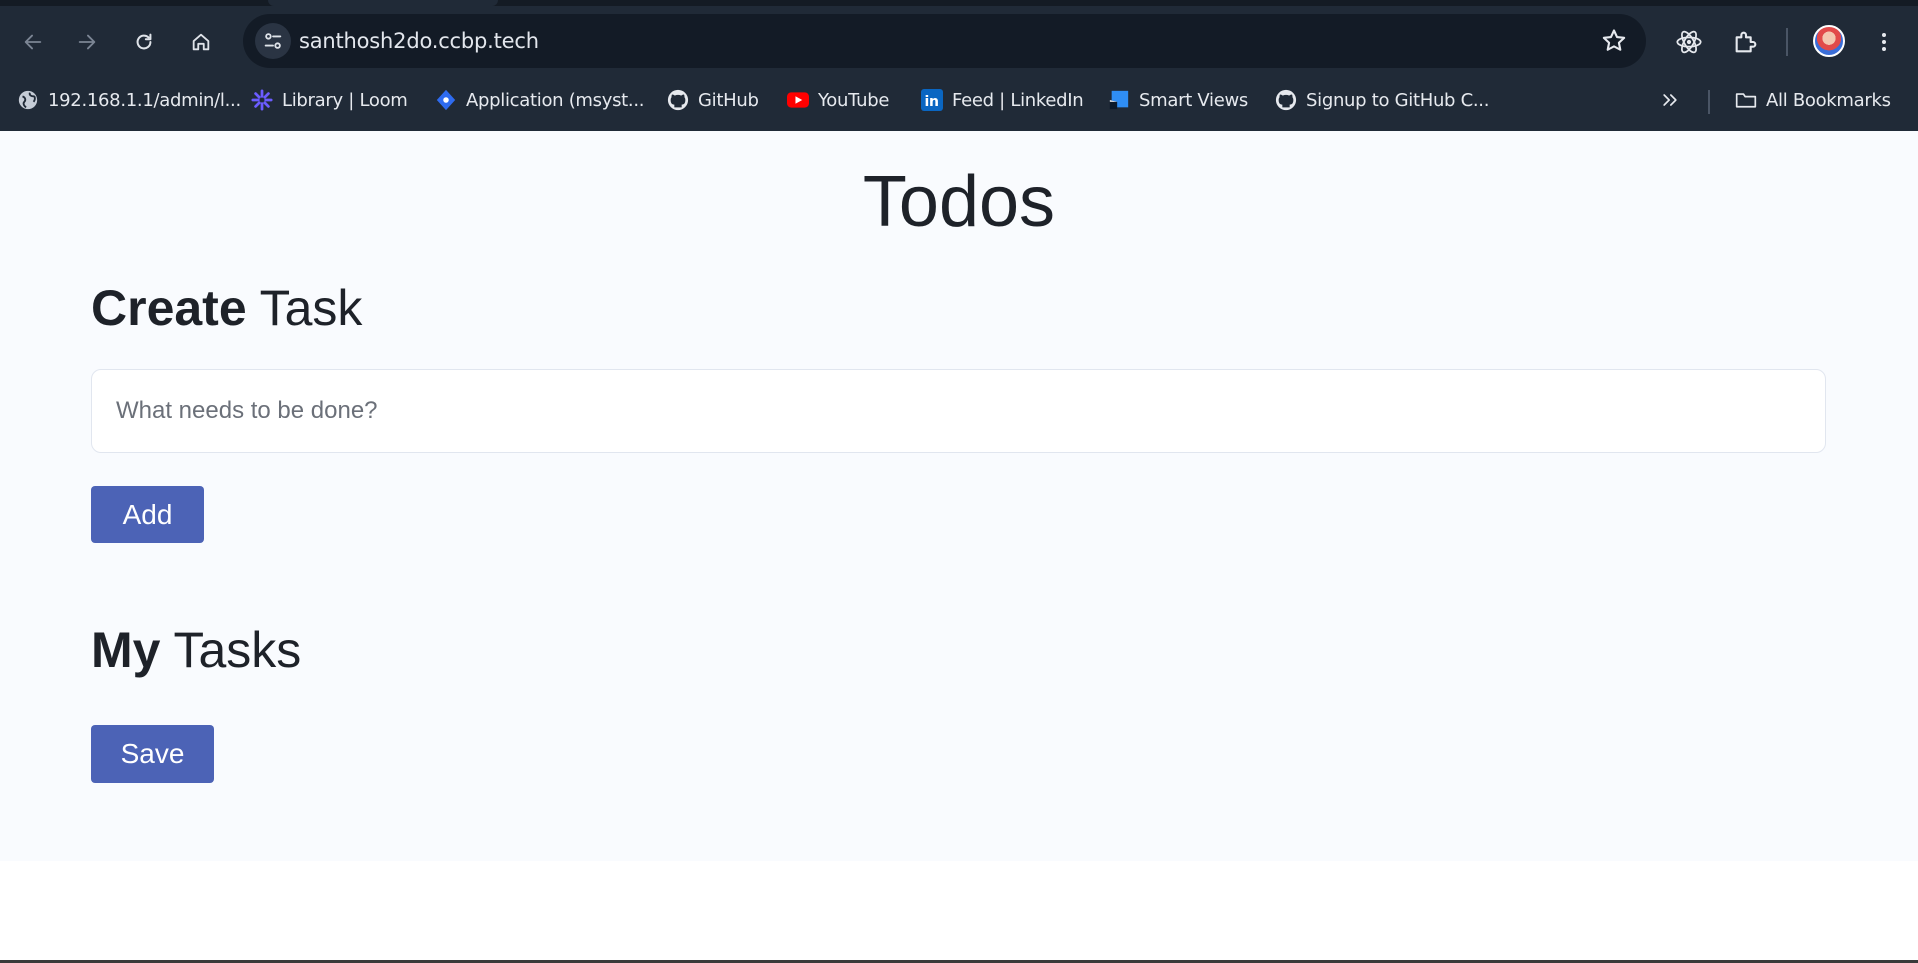 This screenshot has width=1918, height=963. I want to click on smart-views-icon, so click(1119, 100).